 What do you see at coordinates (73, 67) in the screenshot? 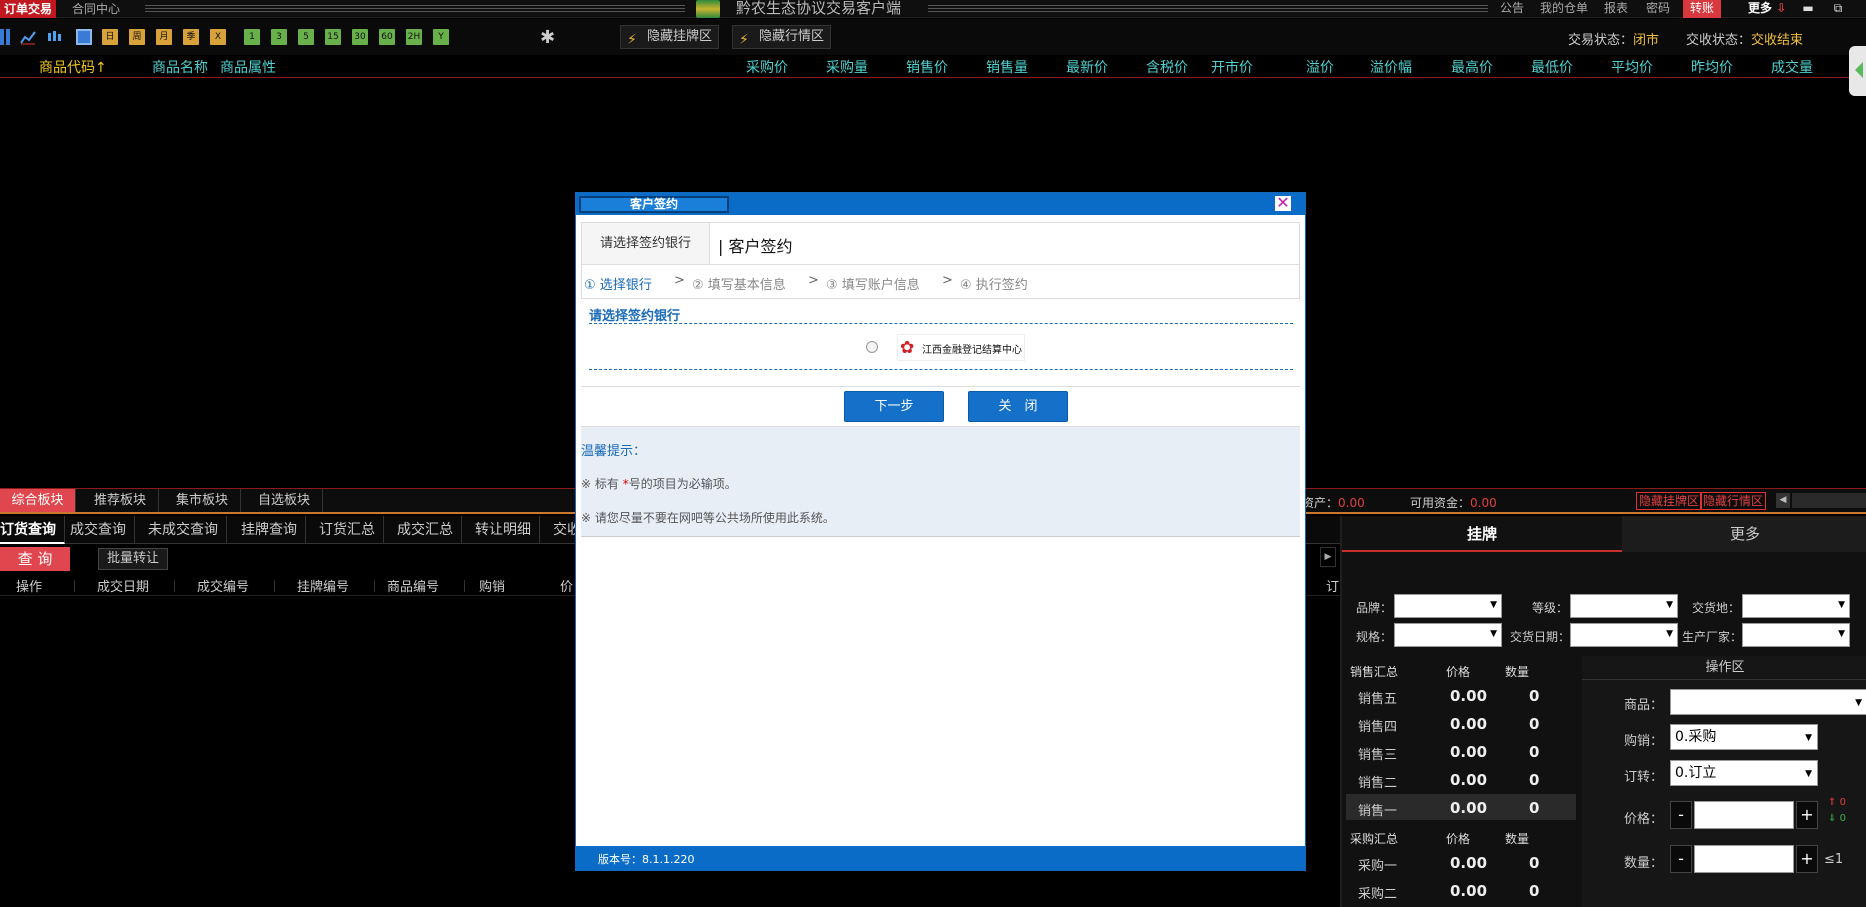
I see `col-product-code: 商品代码↑` at bounding box center [73, 67].